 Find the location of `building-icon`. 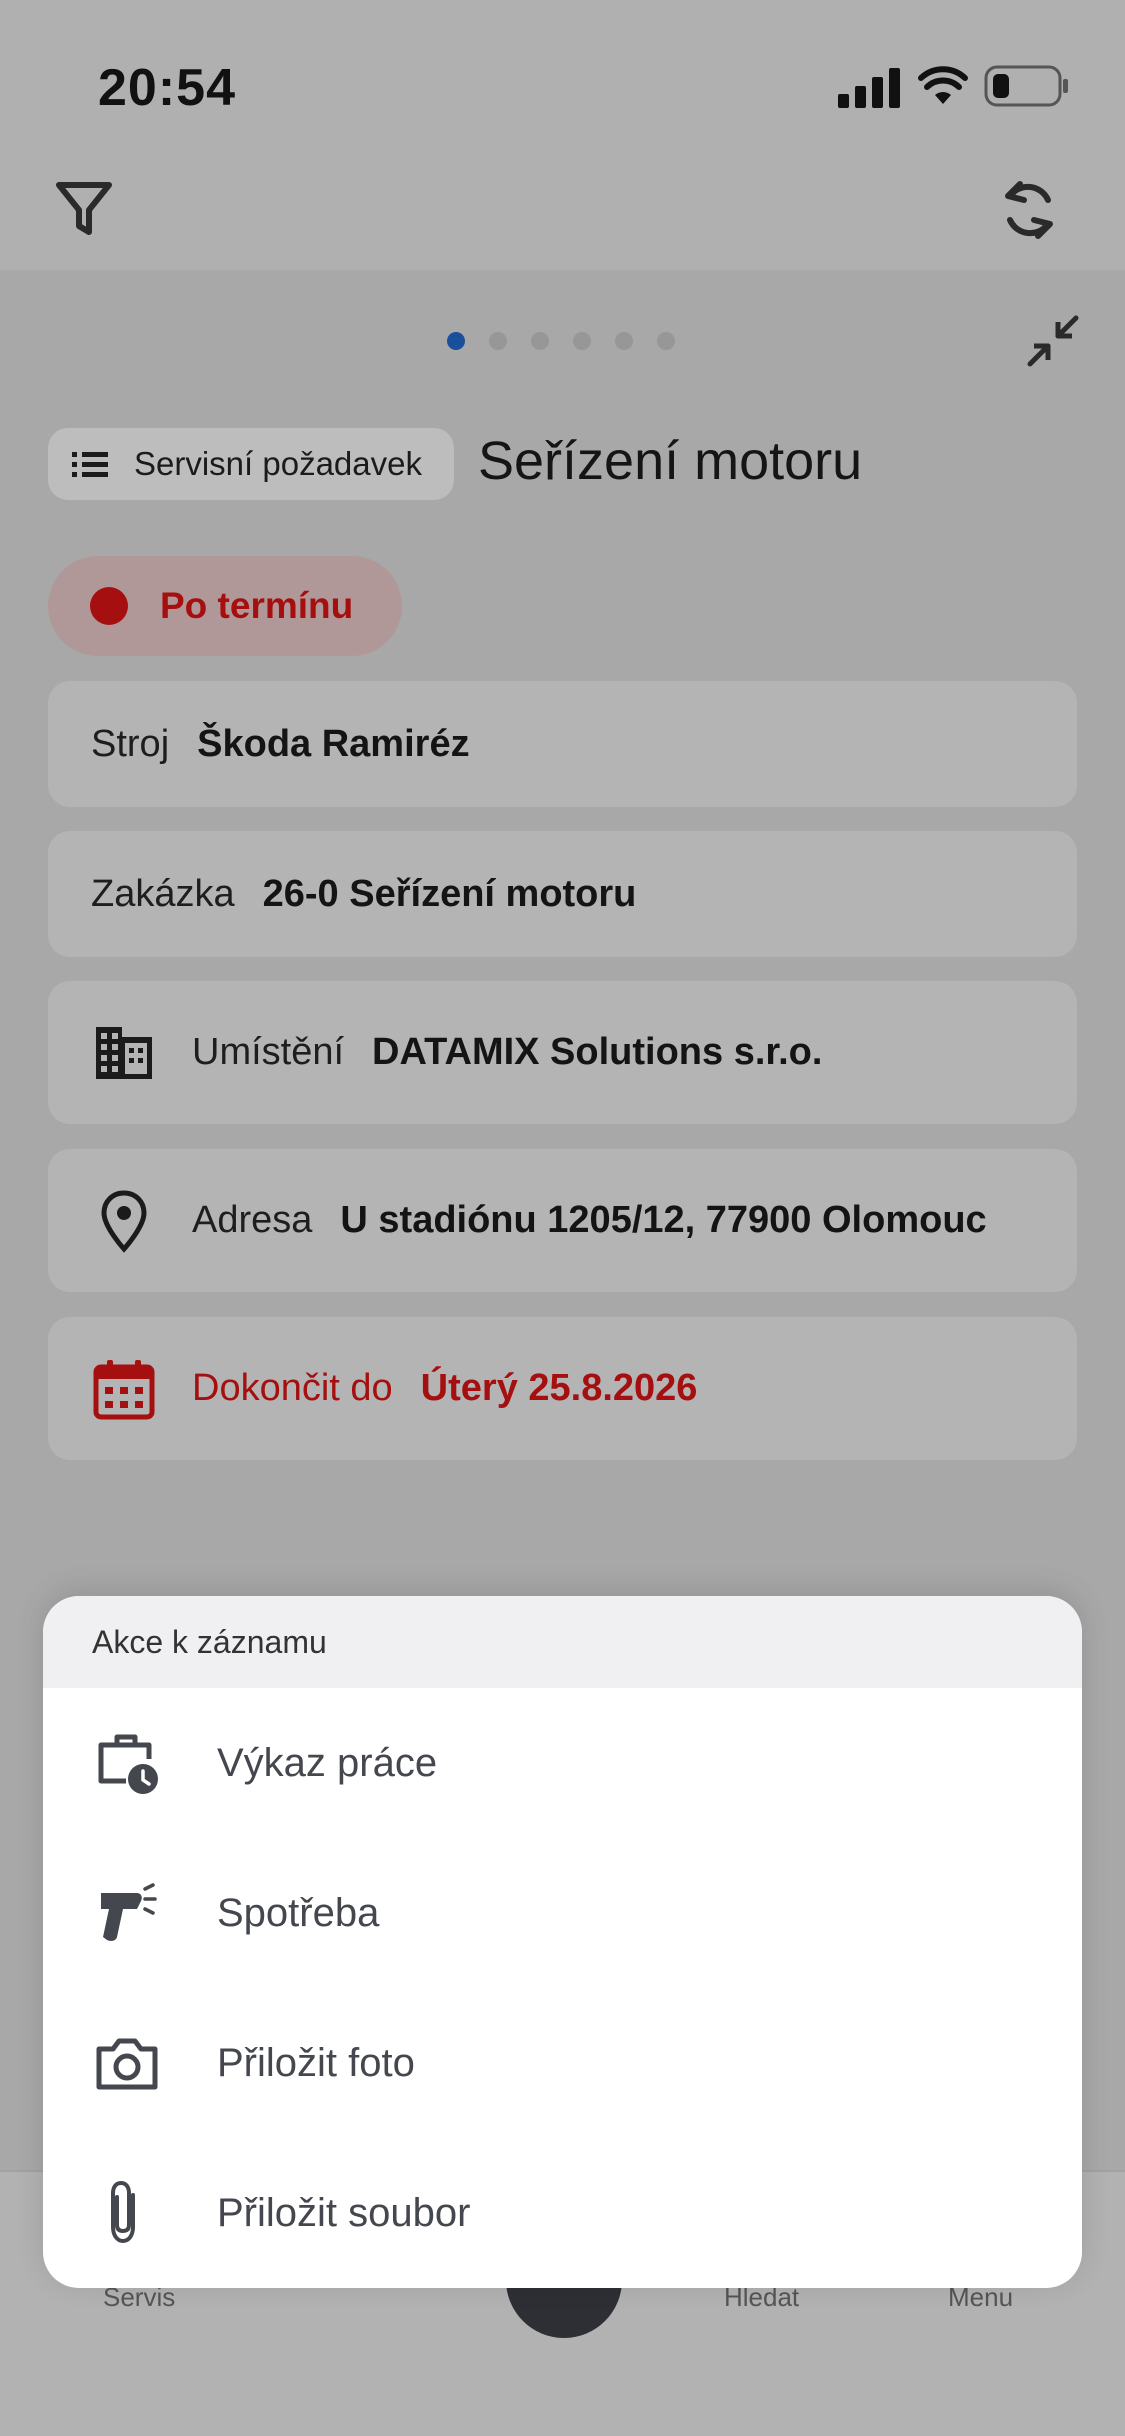

building-icon is located at coordinates (124, 1052).